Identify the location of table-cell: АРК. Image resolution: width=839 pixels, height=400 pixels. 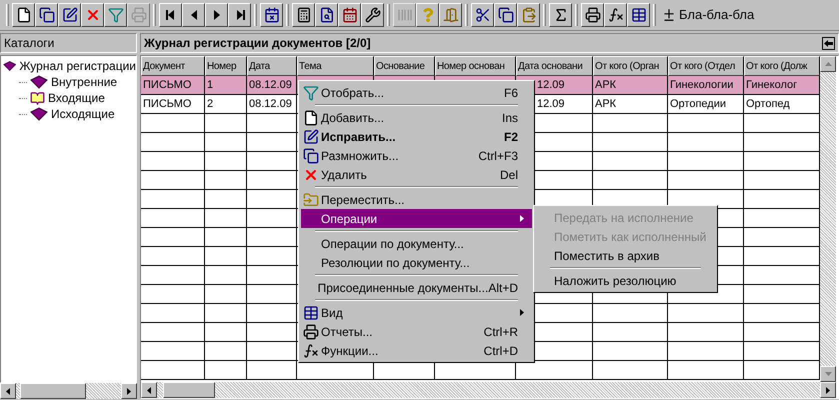
(630, 104).